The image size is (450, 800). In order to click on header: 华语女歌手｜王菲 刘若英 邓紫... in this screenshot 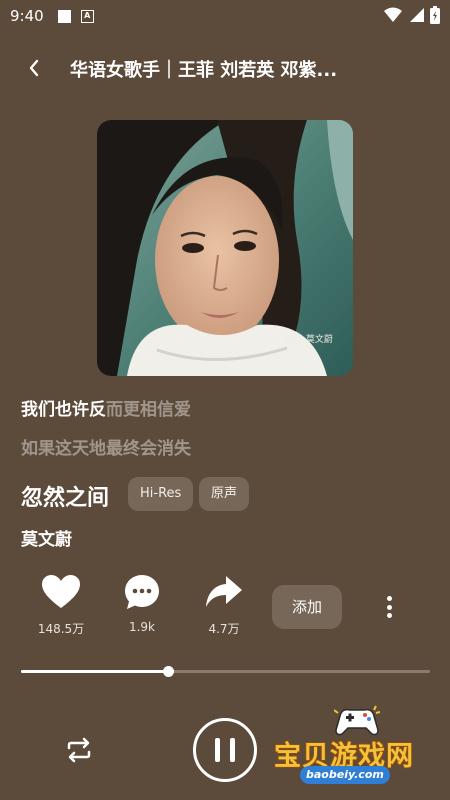, I will do `click(225, 68)`.